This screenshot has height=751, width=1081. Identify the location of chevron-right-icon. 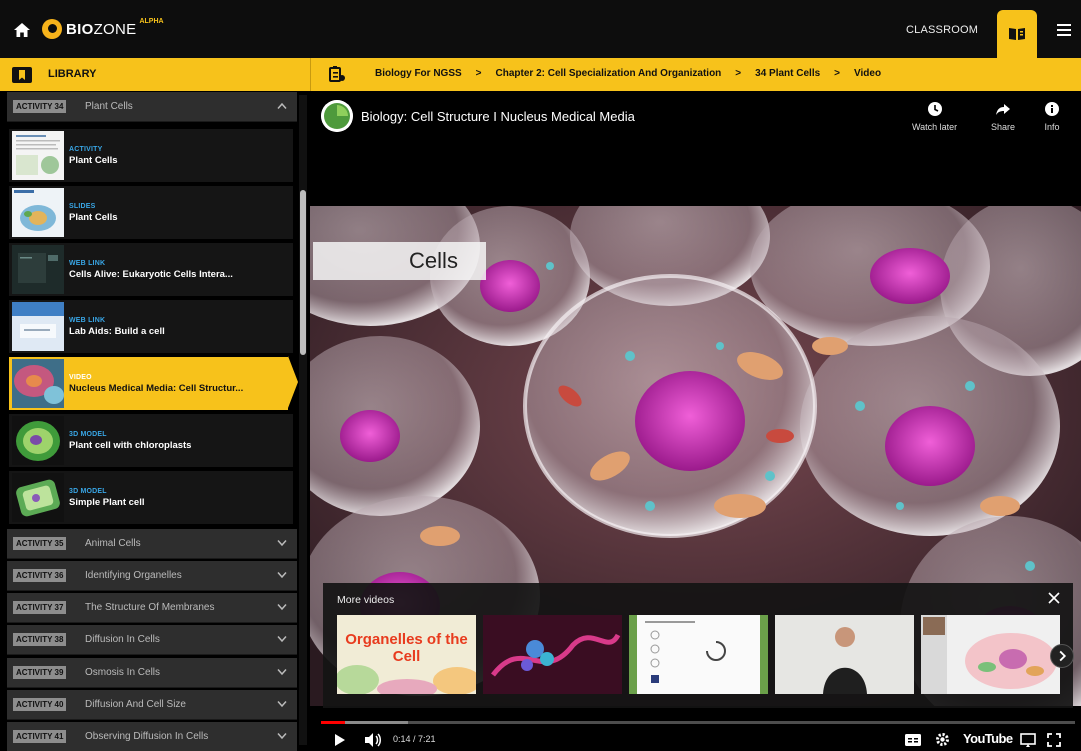
(1062, 656).